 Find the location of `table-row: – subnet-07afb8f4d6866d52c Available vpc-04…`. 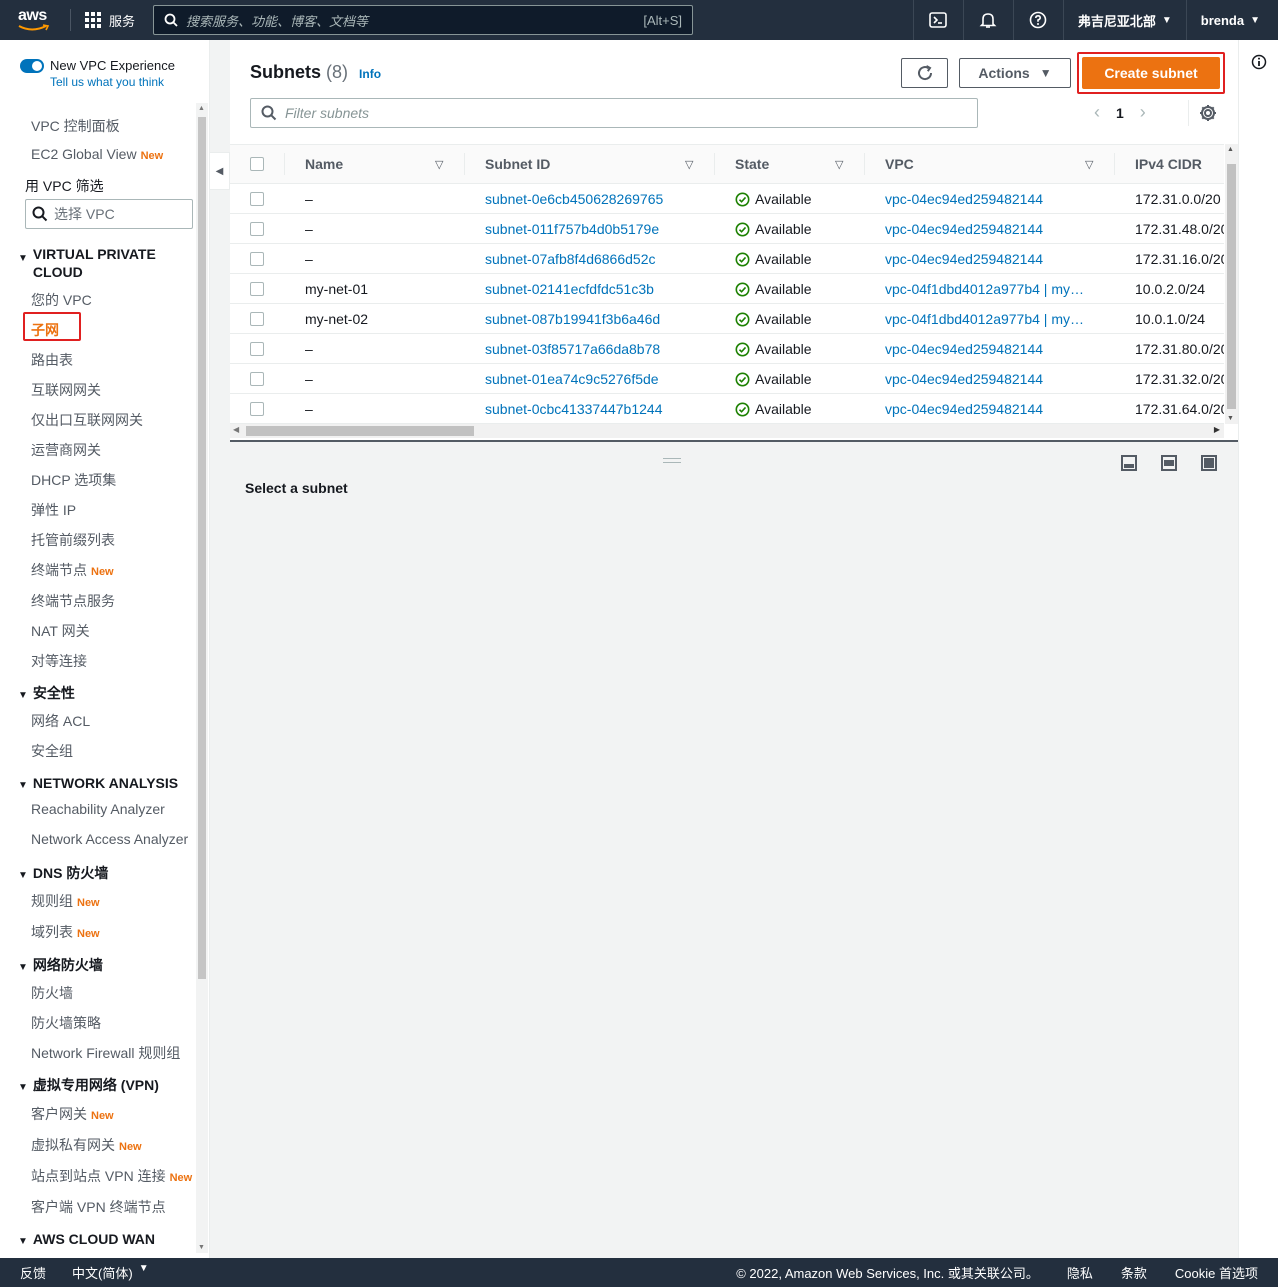

table-row: – subnet-07afb8f4d6866d52c Available vpc-04… is located at coordinates (727, 259).